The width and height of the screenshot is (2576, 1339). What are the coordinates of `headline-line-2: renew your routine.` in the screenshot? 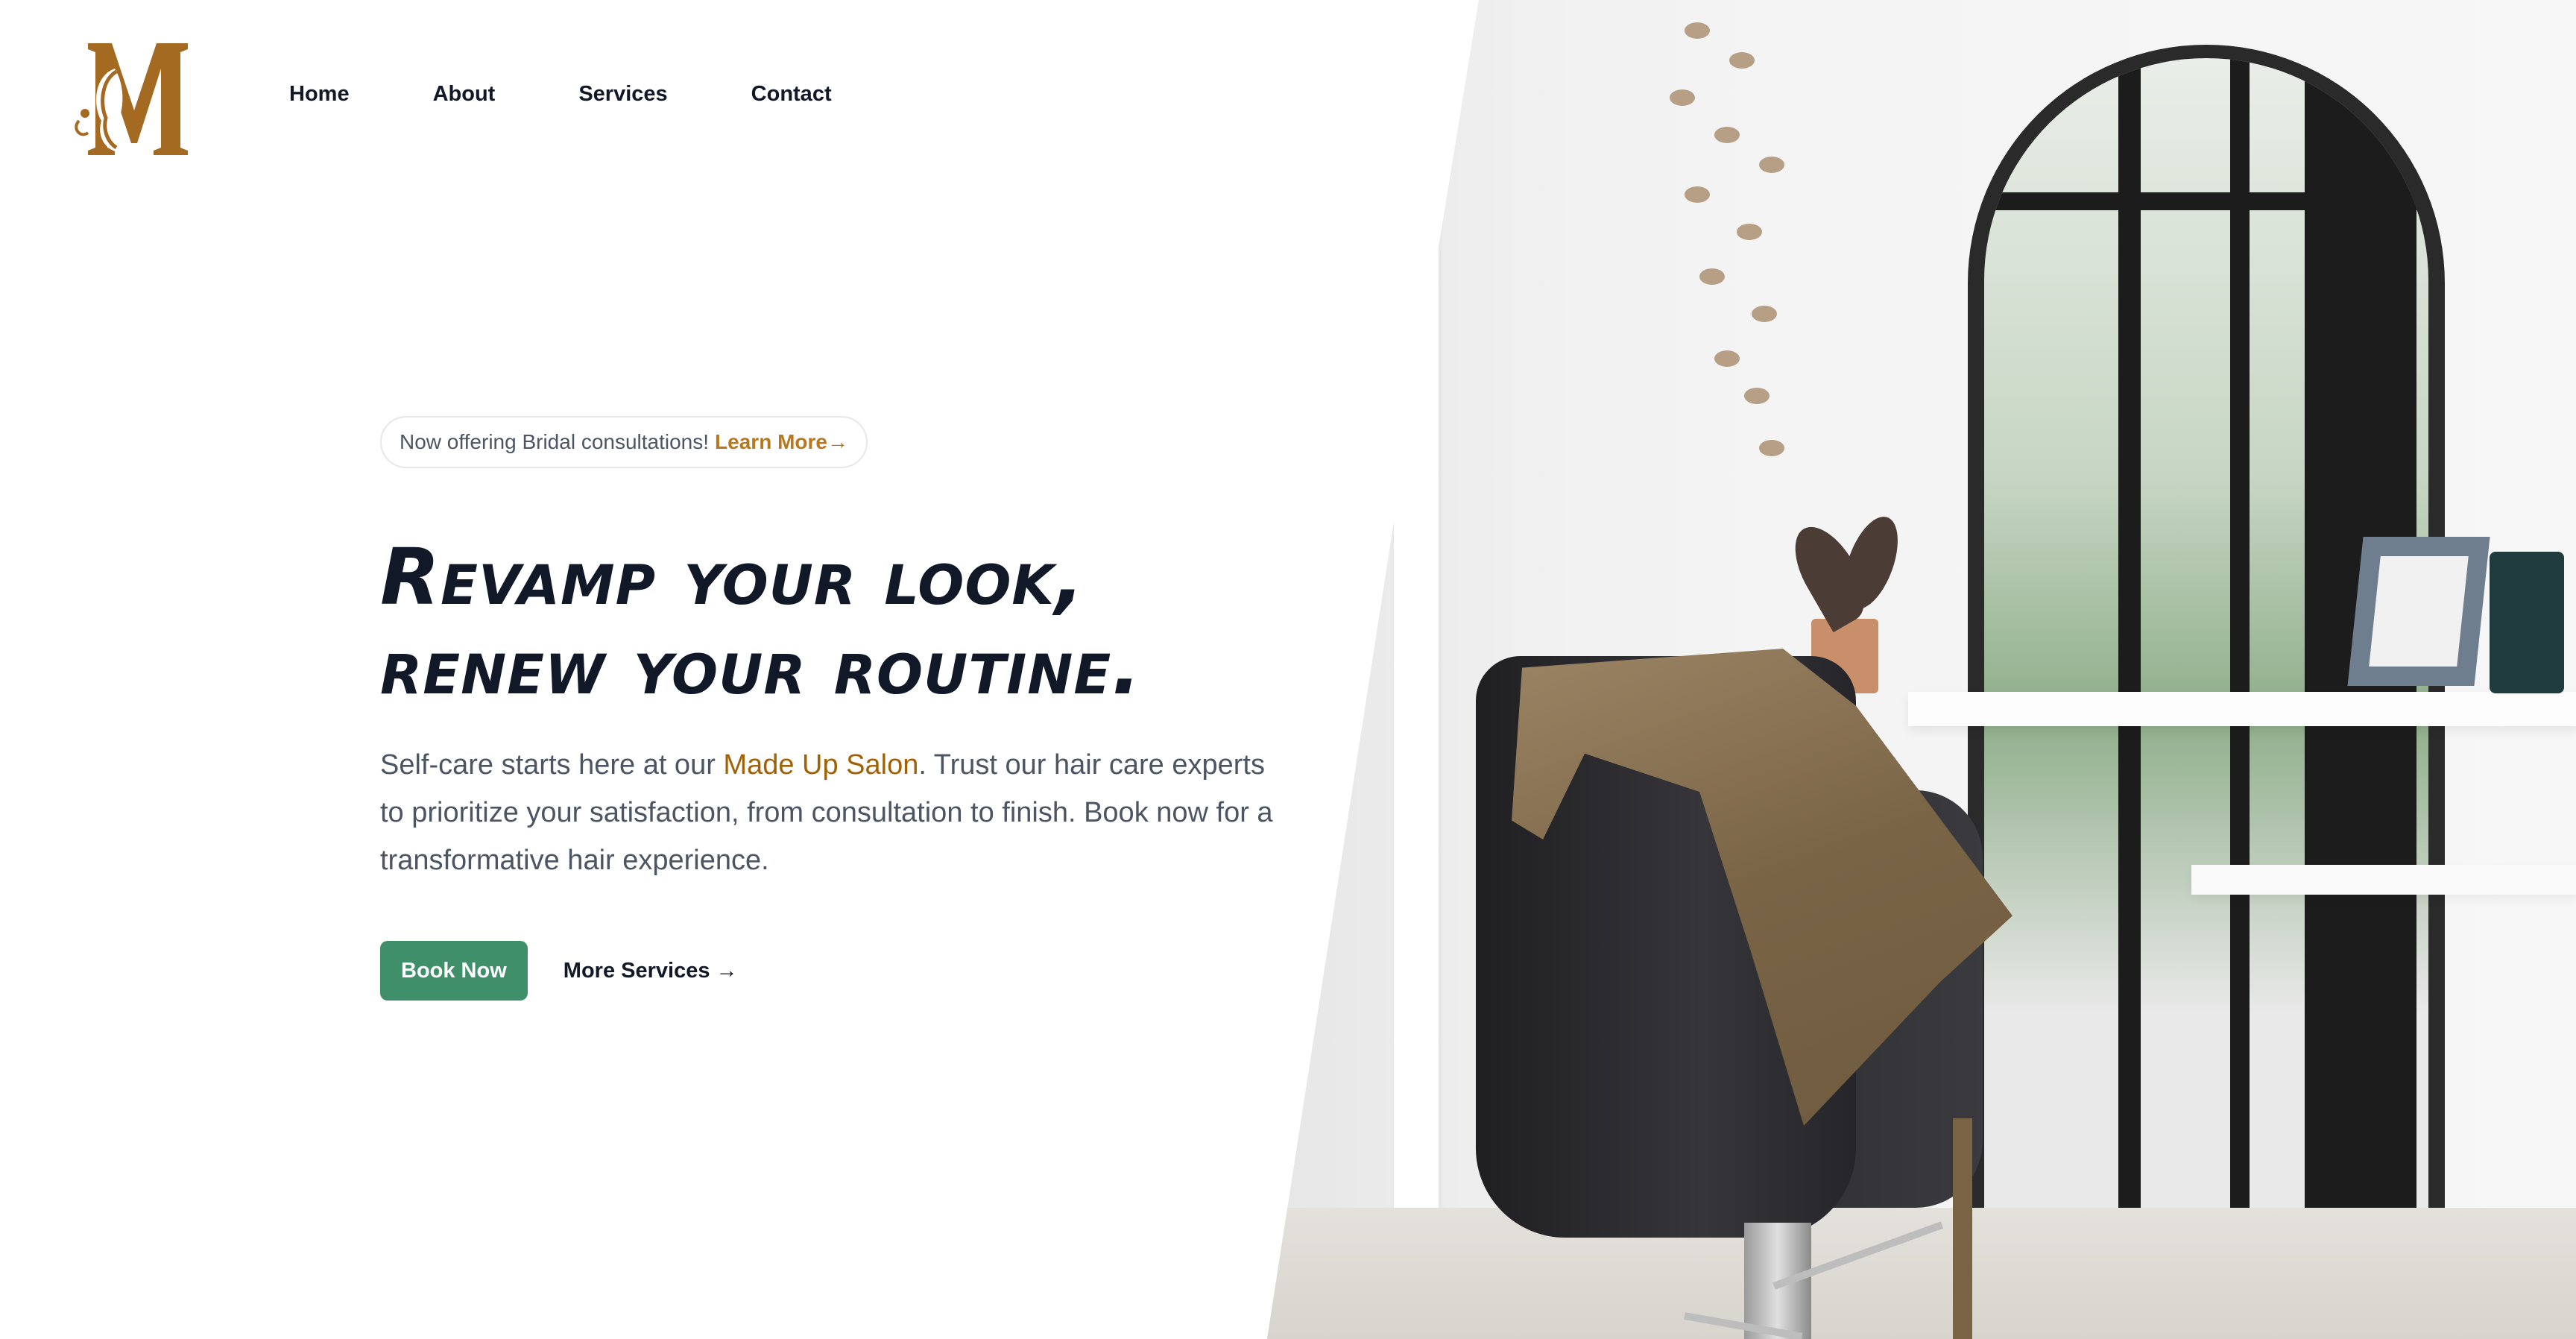 It's located at (761, 666).